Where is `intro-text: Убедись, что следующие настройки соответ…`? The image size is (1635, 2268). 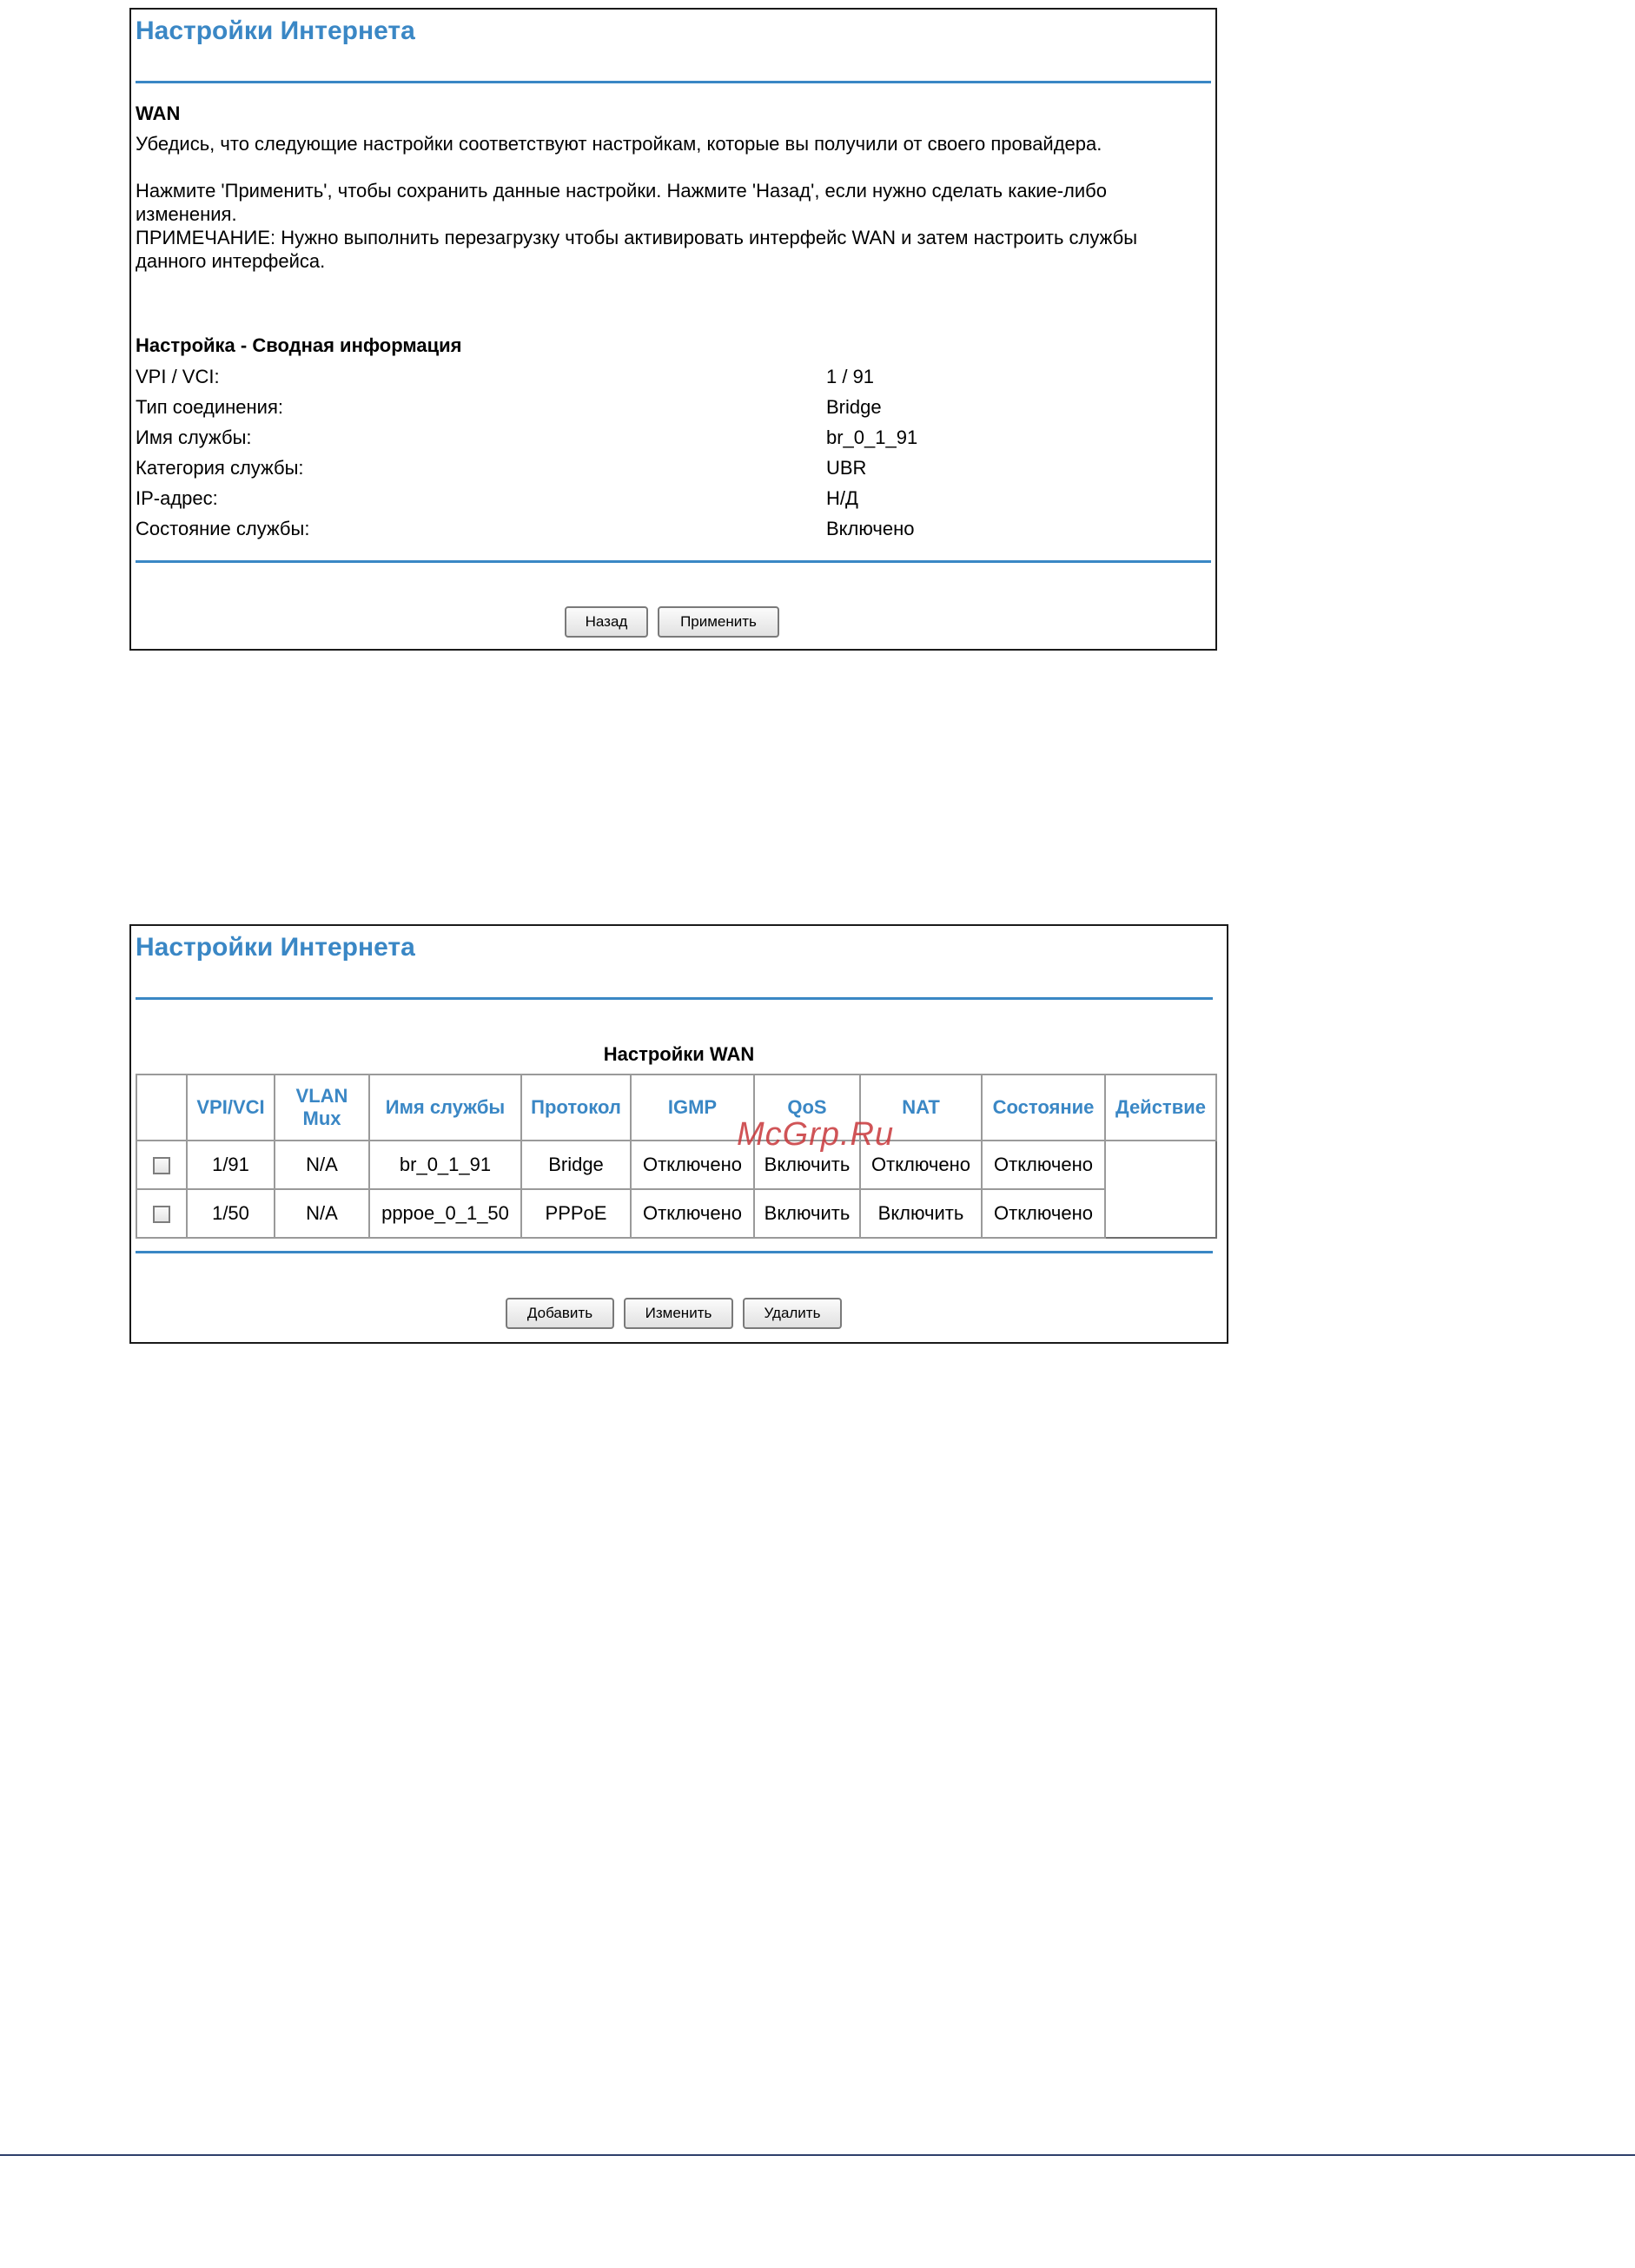 intro-text: Убедись, что следующие настройки соответ… is located at coordinates (619, 144).